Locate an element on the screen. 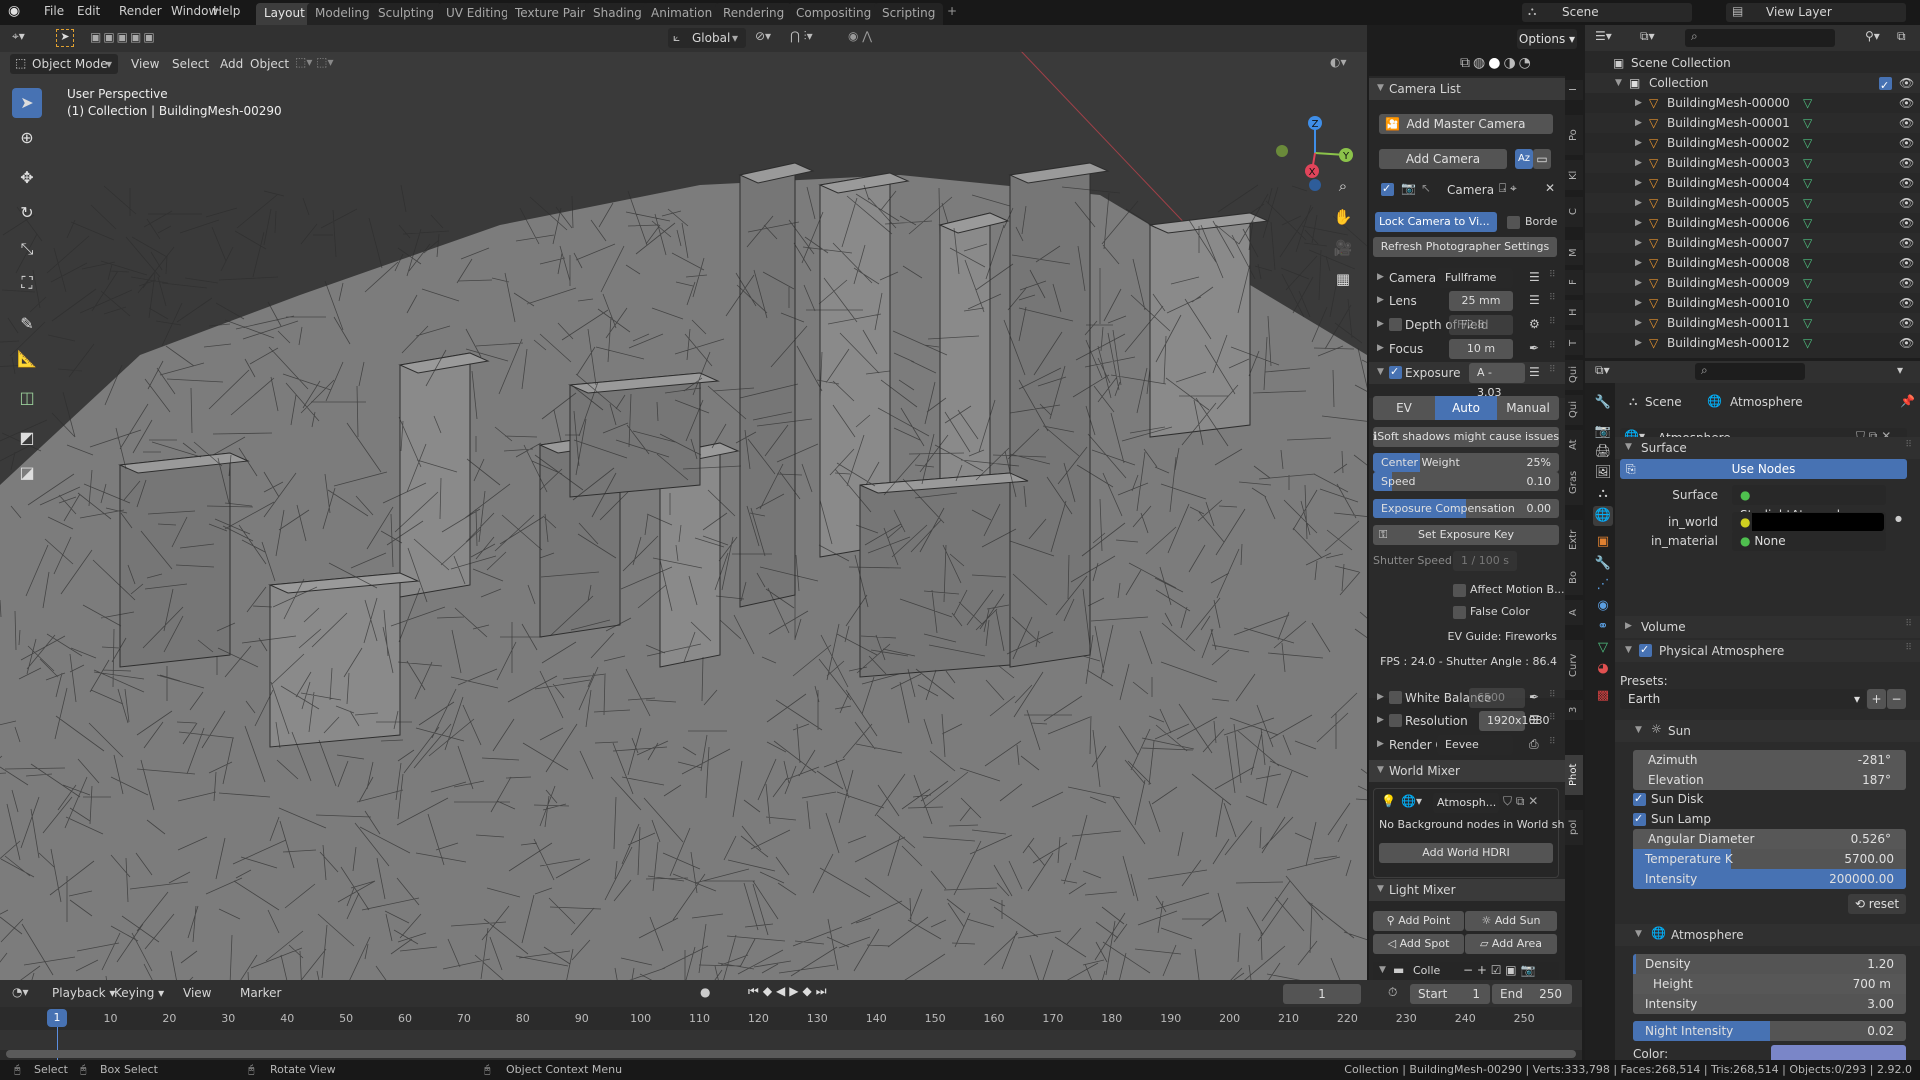 The image size is (1920, 1080). pan-hand-icon: ✋ is located at coordinates (1343, 217).